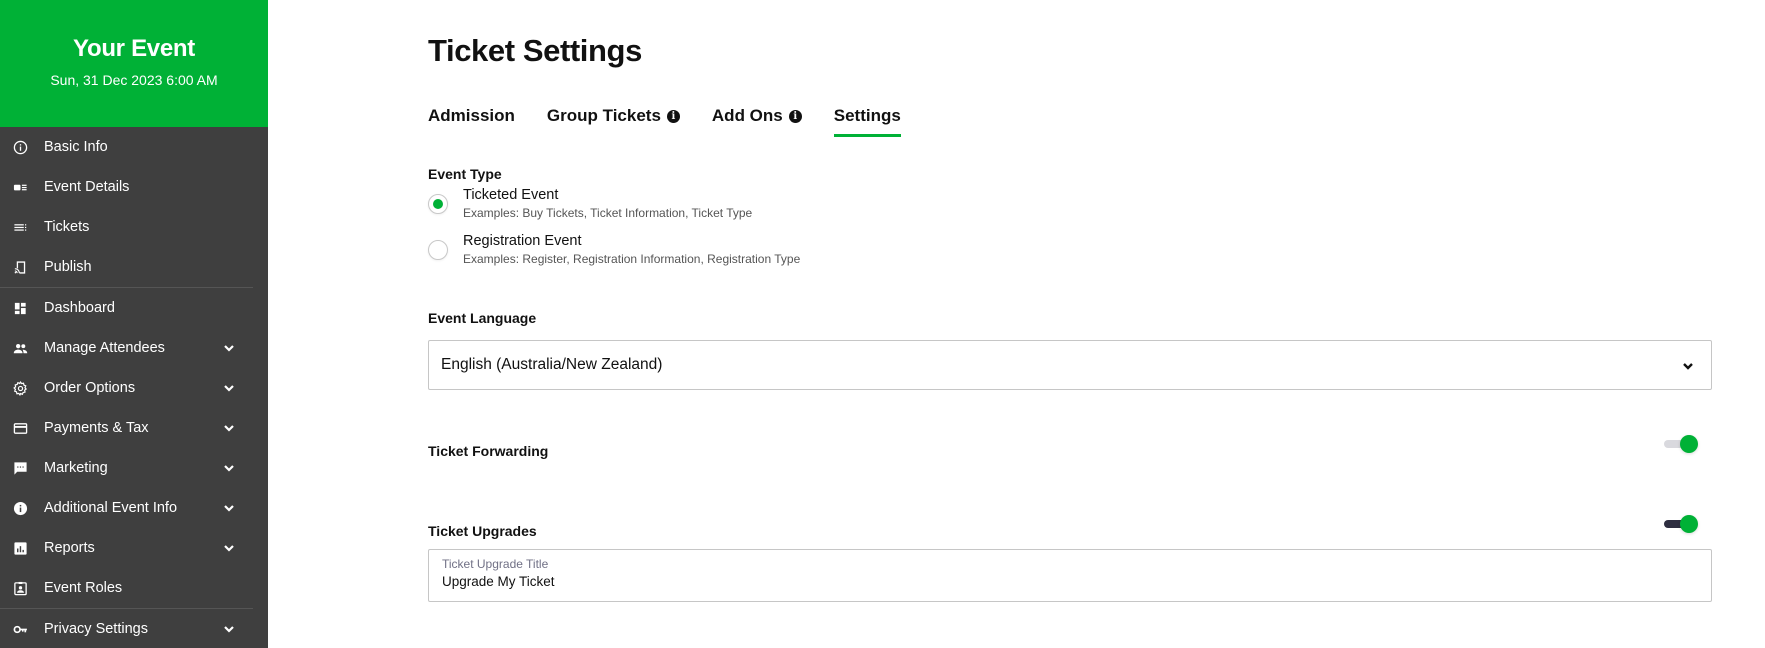  I want to click on sidebar-item-label: Publish, so click(68, 267).